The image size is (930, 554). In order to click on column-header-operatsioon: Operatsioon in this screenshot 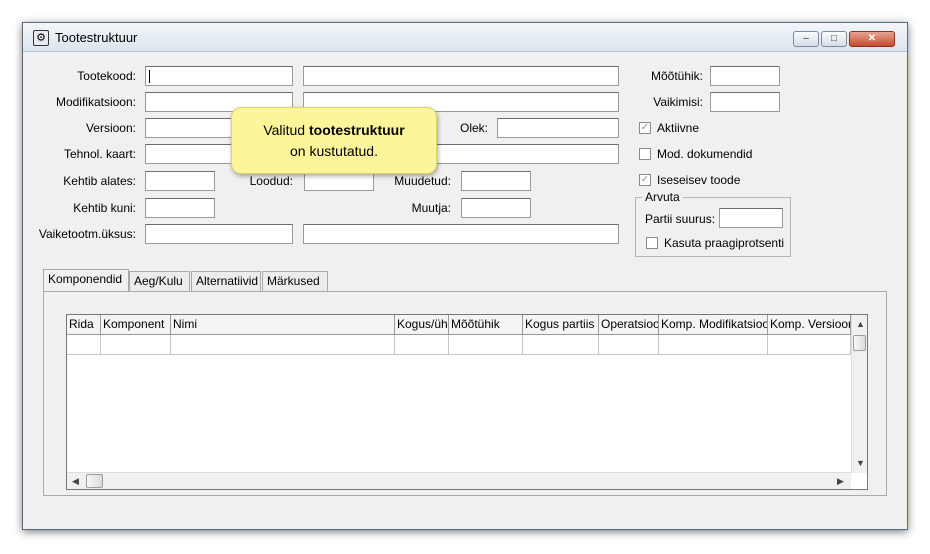, I will do `click(629, 325)`.